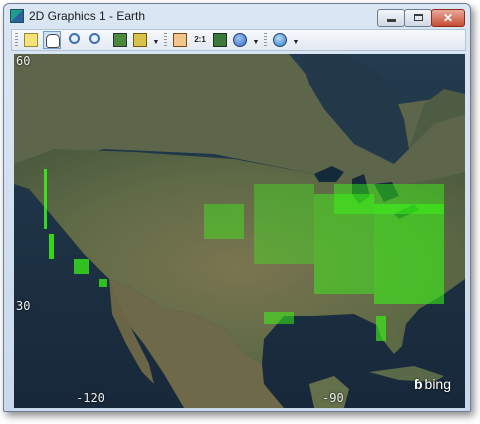  What do you see at coordinates (87, 16) in the screenshot?
I see `window-title: 2D Graphics 1 - Earth` at bounding box center [87, 16].